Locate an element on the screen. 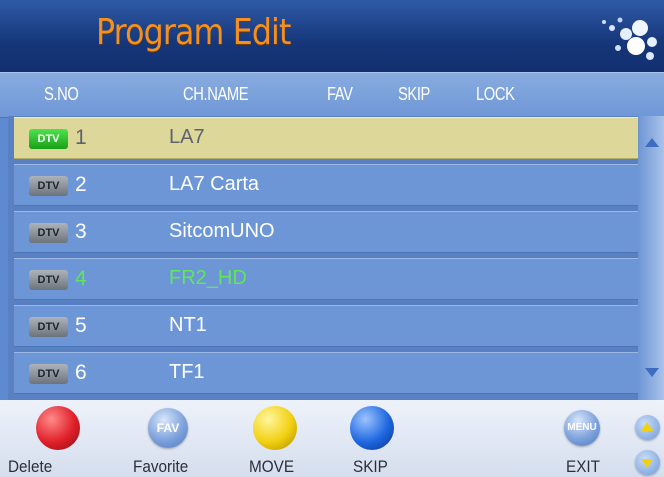 Image resolution: width=664 pixels, height=477 pixels. move-yellow-button is located at coordinates (275, 428).